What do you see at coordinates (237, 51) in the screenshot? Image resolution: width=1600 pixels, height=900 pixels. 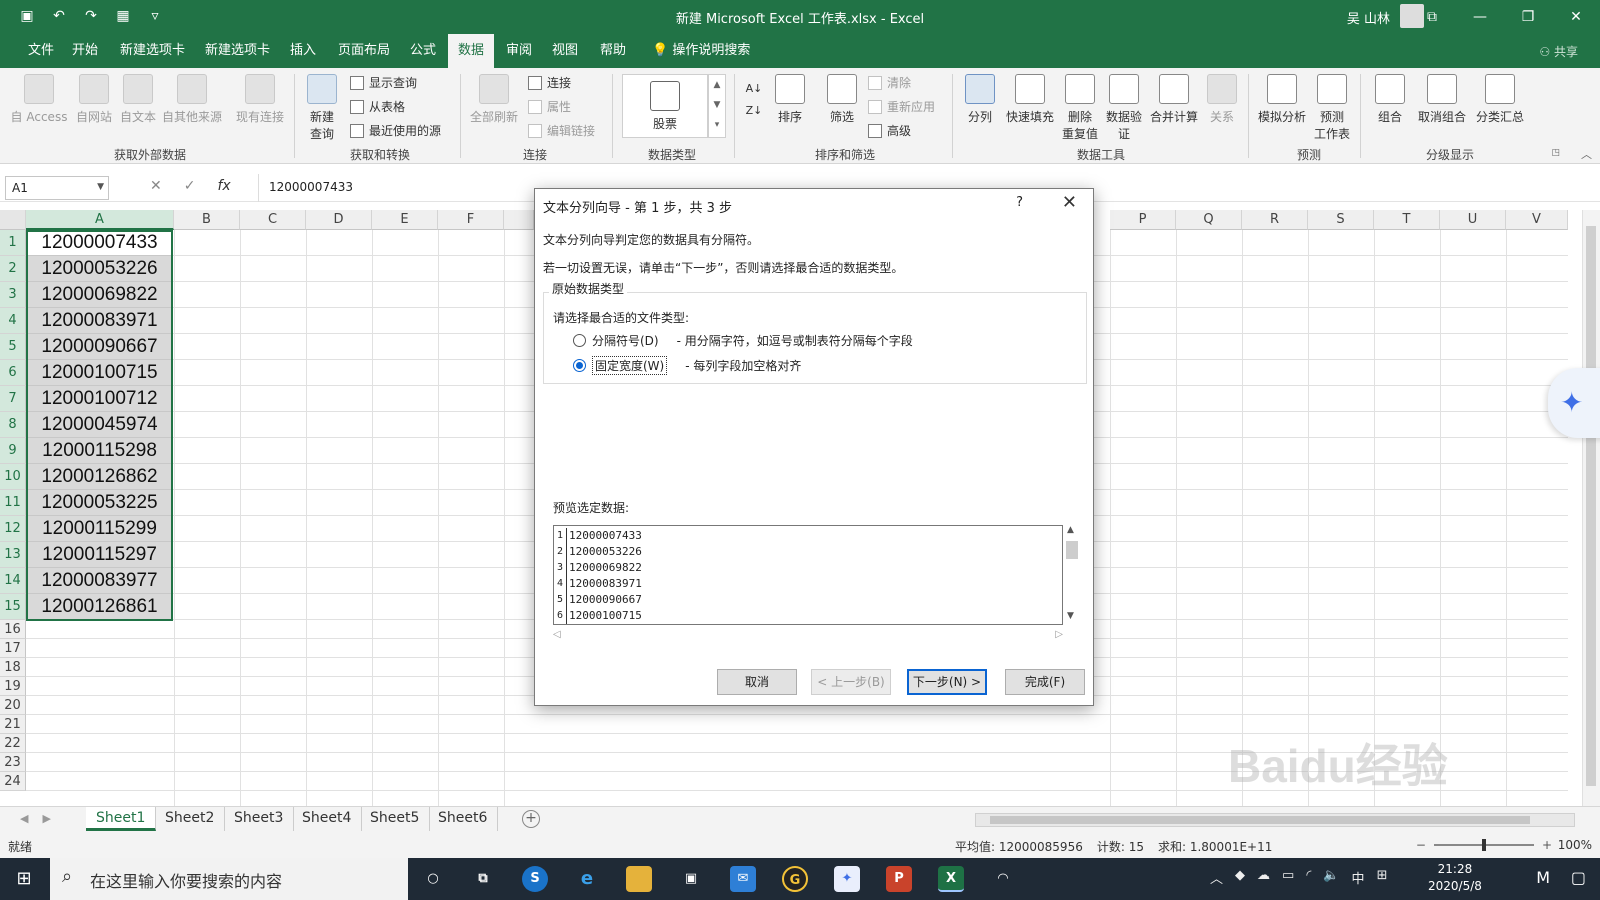 I see `tab-new-2: 新建选项卡` at bounding box center [237, 51].